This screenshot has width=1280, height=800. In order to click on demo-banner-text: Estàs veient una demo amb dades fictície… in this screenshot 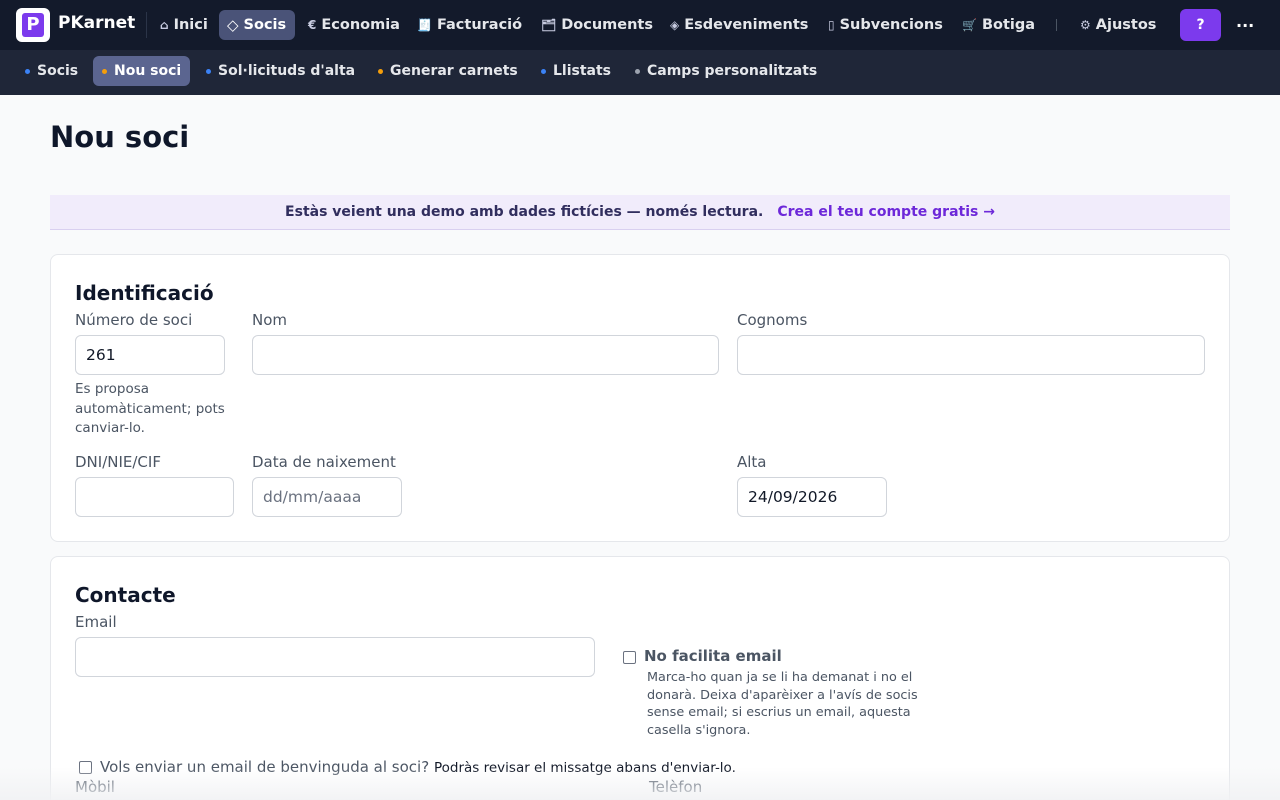, I will do `click(524, 212)`.